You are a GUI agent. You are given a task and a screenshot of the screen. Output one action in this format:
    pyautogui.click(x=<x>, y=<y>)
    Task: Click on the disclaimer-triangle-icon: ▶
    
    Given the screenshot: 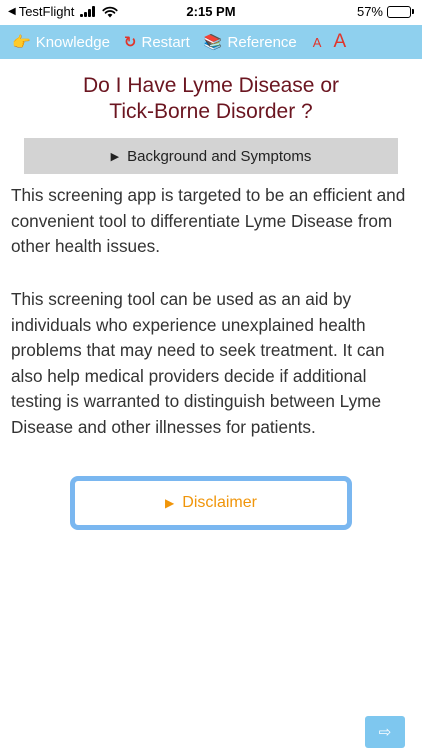 What is the action you would take?
    pyautogui.click(x=170, y=503)
    